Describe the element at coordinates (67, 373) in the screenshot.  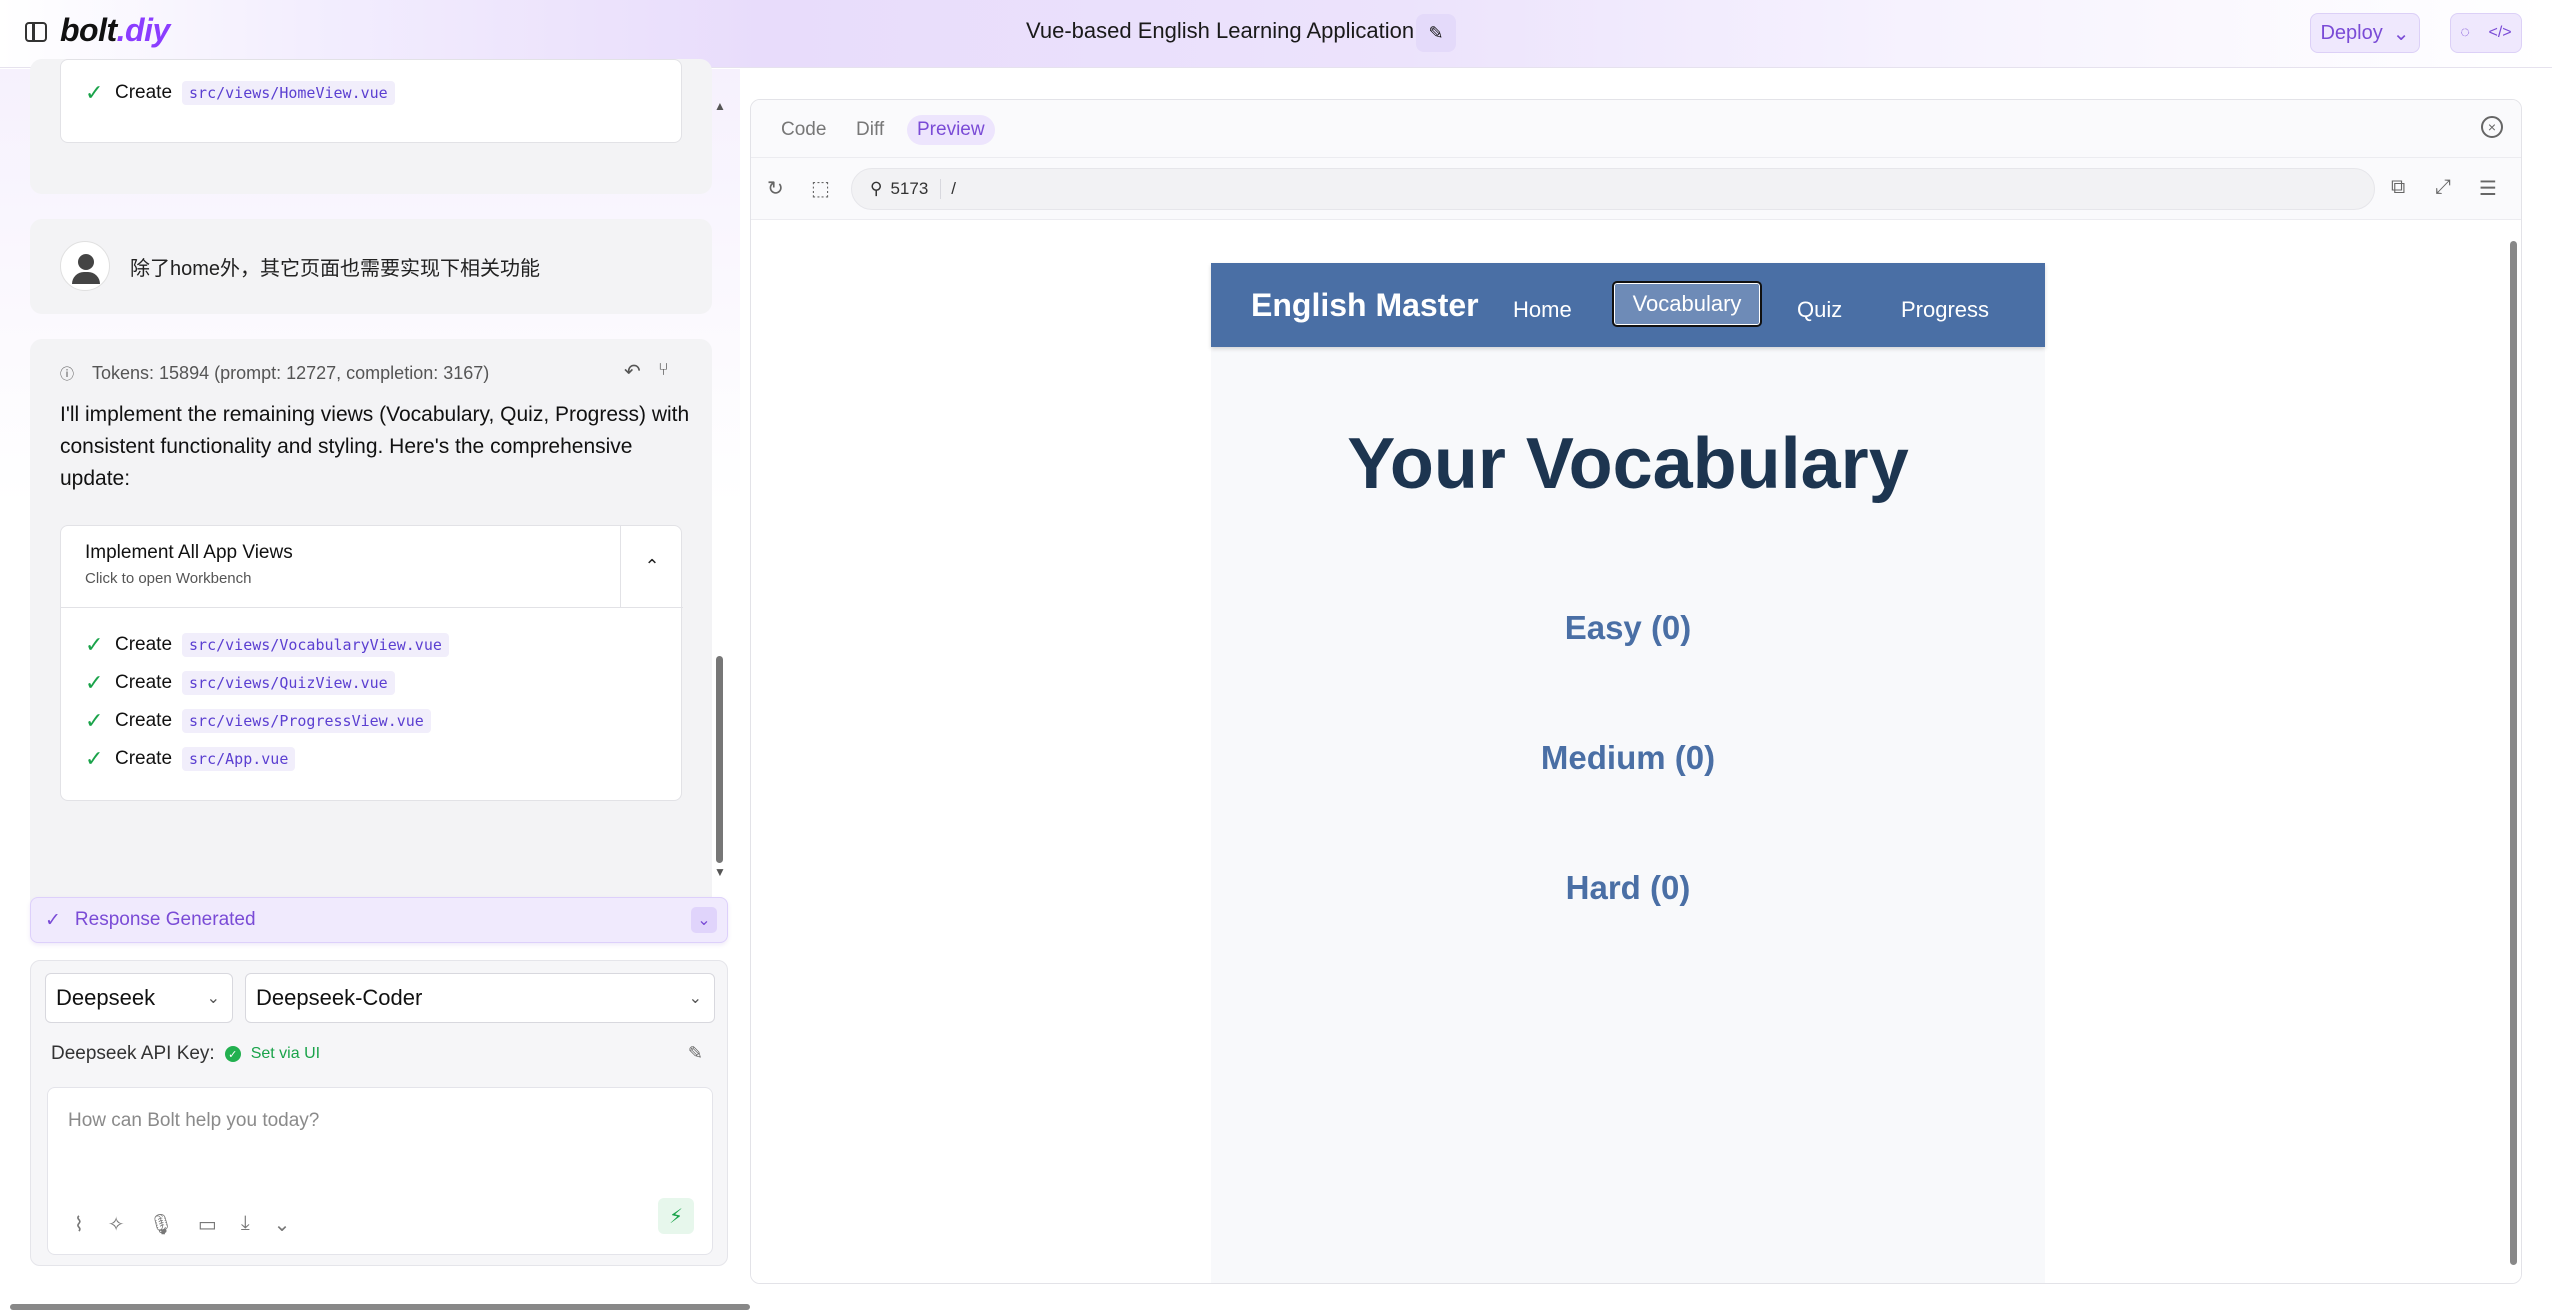
I see `info-icon: ⓘ` at that location.